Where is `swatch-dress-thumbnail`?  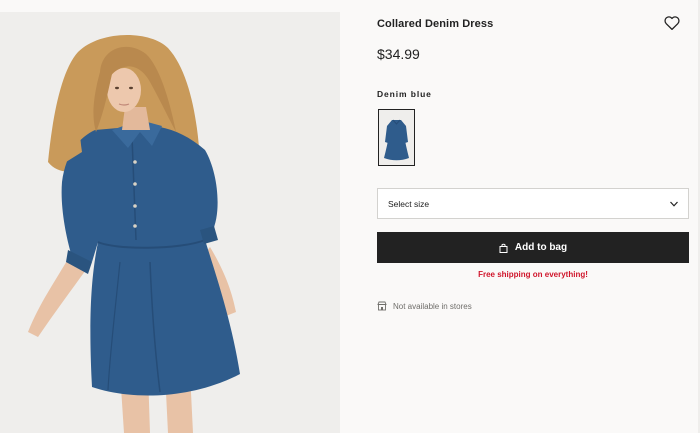
swatch-dress-thumbnail is located at coordinates (396, 137).